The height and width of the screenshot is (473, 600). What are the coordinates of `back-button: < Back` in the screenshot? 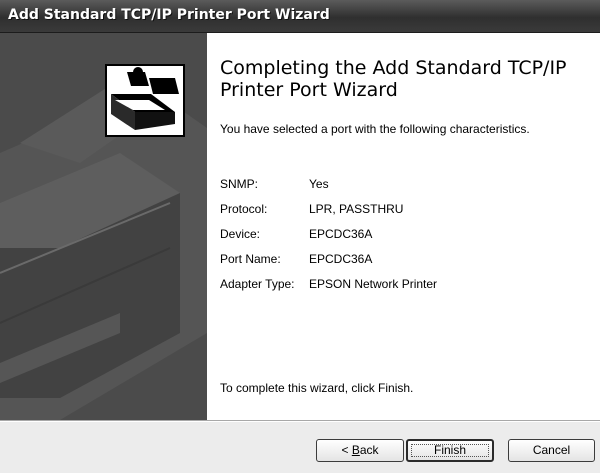 It's located at (360, 450).